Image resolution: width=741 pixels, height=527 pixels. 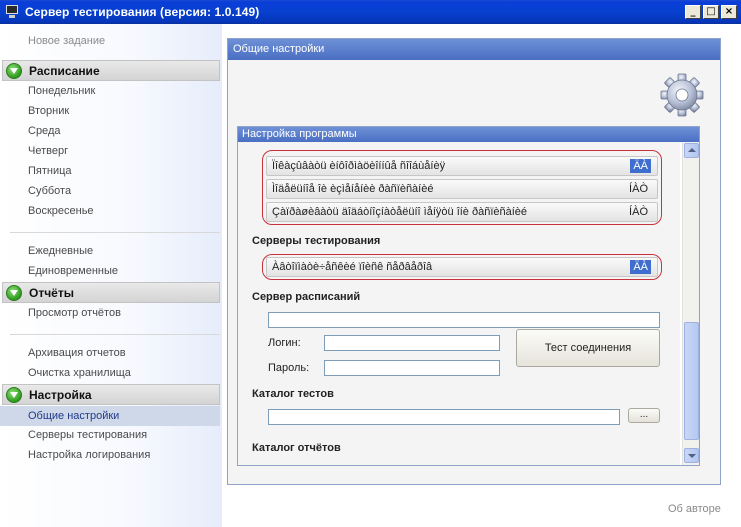 What do you see at coordinates (61, 211) in the screenshot?
I see `sidebar-item-sunday: Воскресенье` at bounding box center [61, 211].